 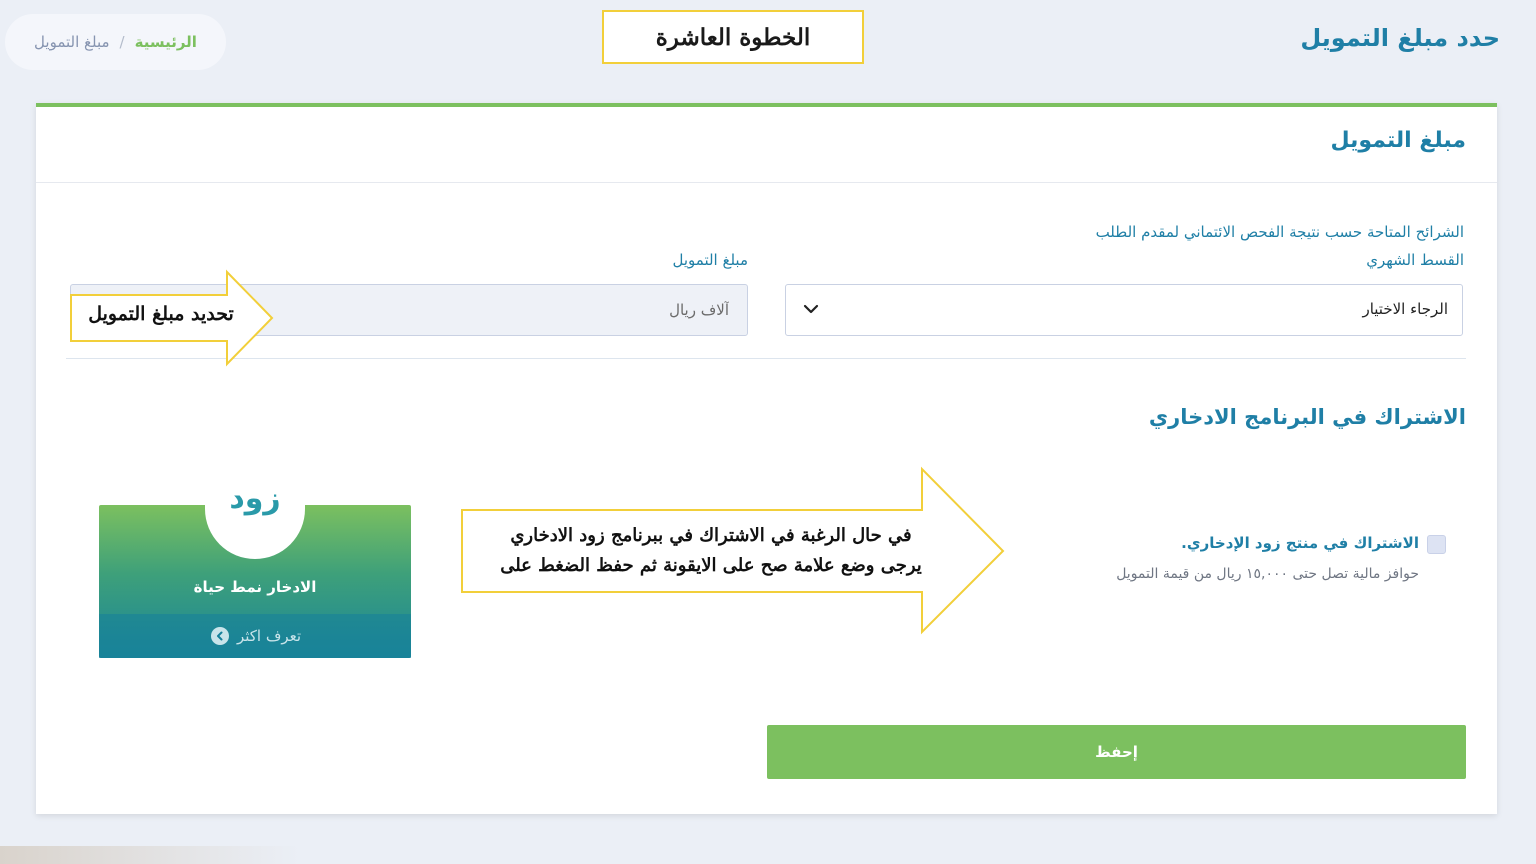 What do you see at coordinates (1398, 140) in the screenshot?
I see `card-title: مبلغ التمويل` at bounding box center [1398, 140].